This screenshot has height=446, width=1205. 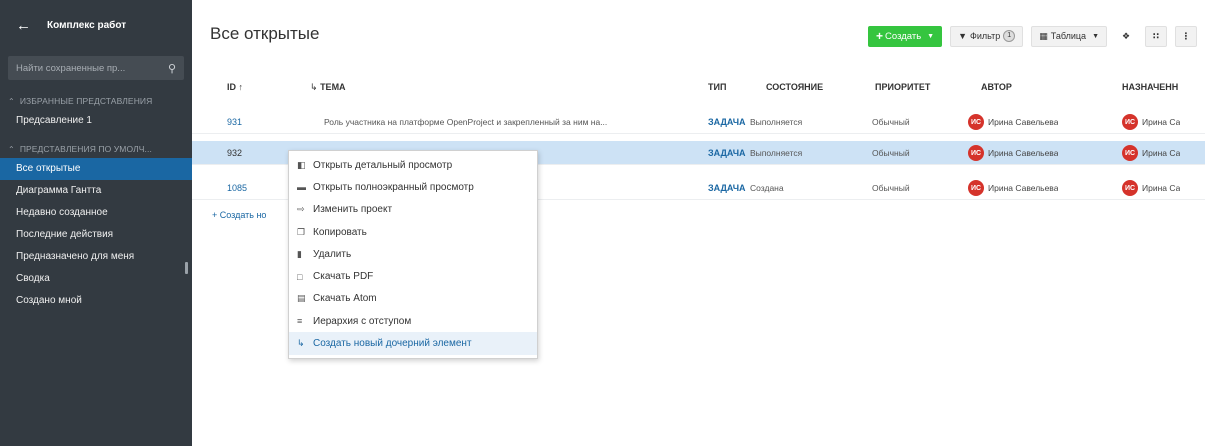 I want to click on column-header-type: Тип, so click(x=717, y=87).